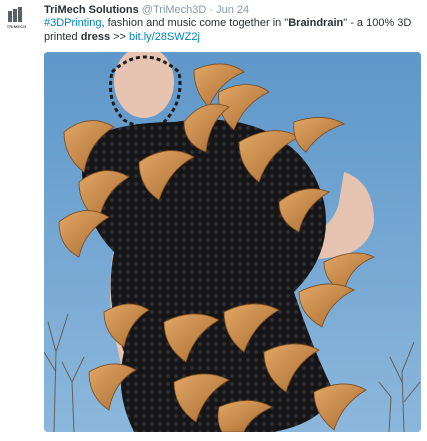  I want to click on trimech-logo-icon, so click(16, 14).